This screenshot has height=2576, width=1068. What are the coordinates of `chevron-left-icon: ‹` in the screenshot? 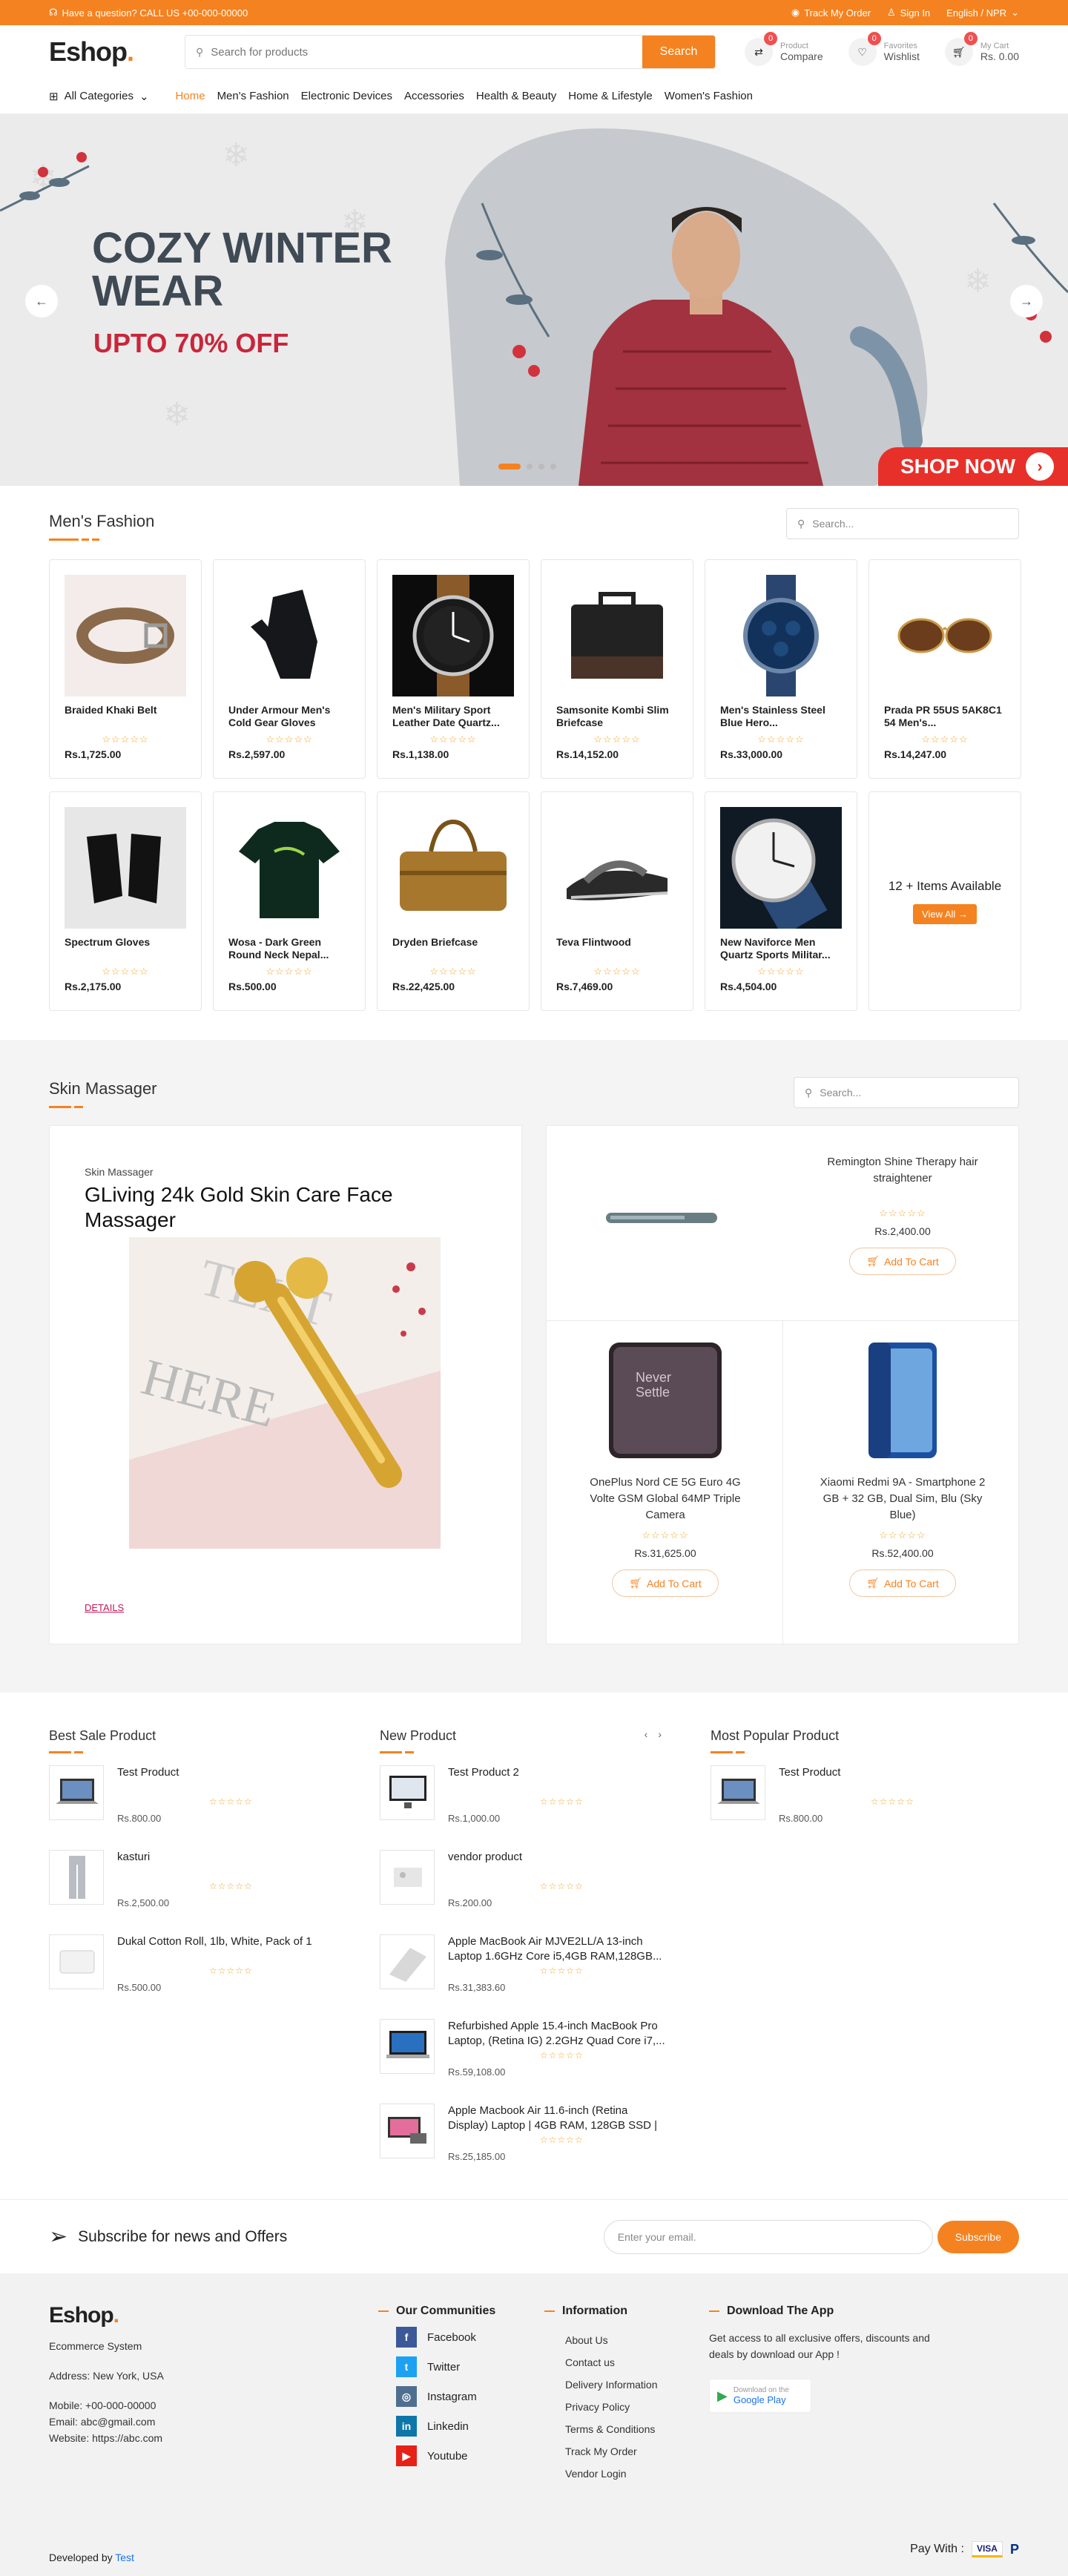 It's located at (646, 1734).